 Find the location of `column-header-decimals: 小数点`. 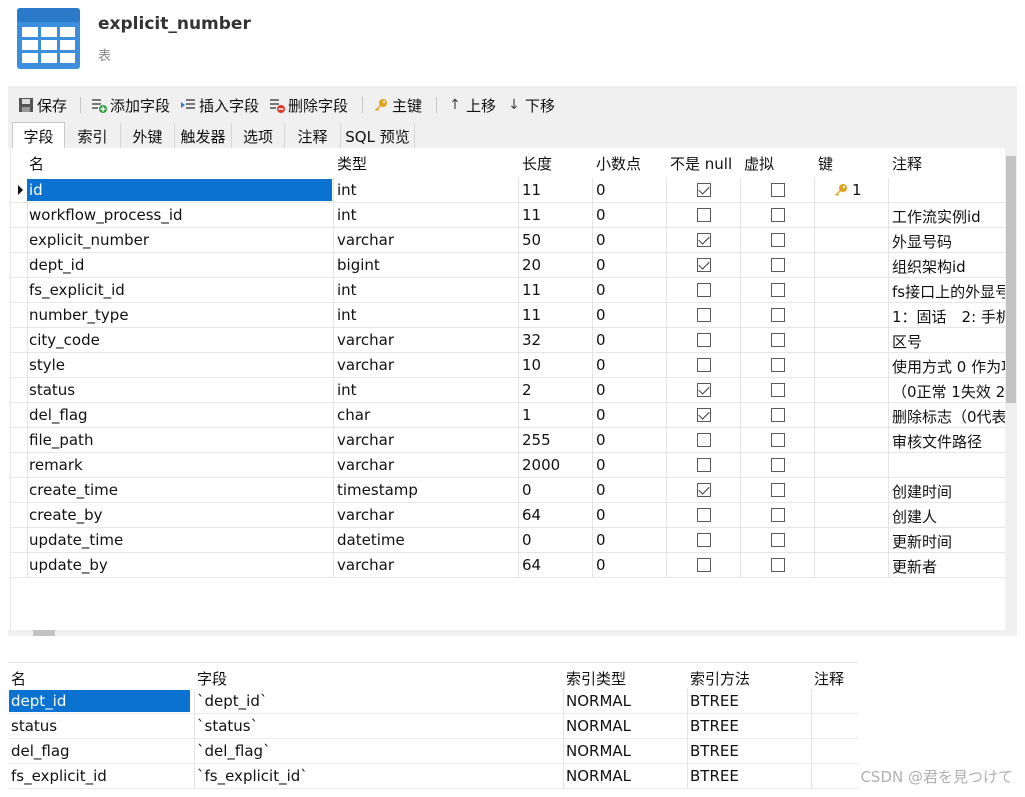

column-header-decimals: 小数点 is located at coordinates (618, 163).